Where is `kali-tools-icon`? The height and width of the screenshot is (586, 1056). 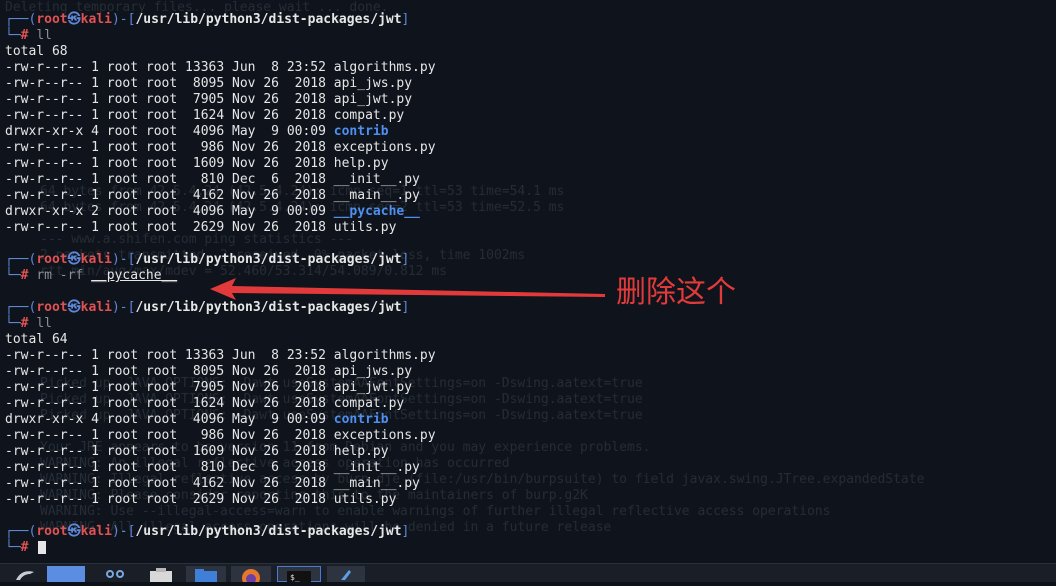
kali-tools-icon is located at coordinates (346, 574).